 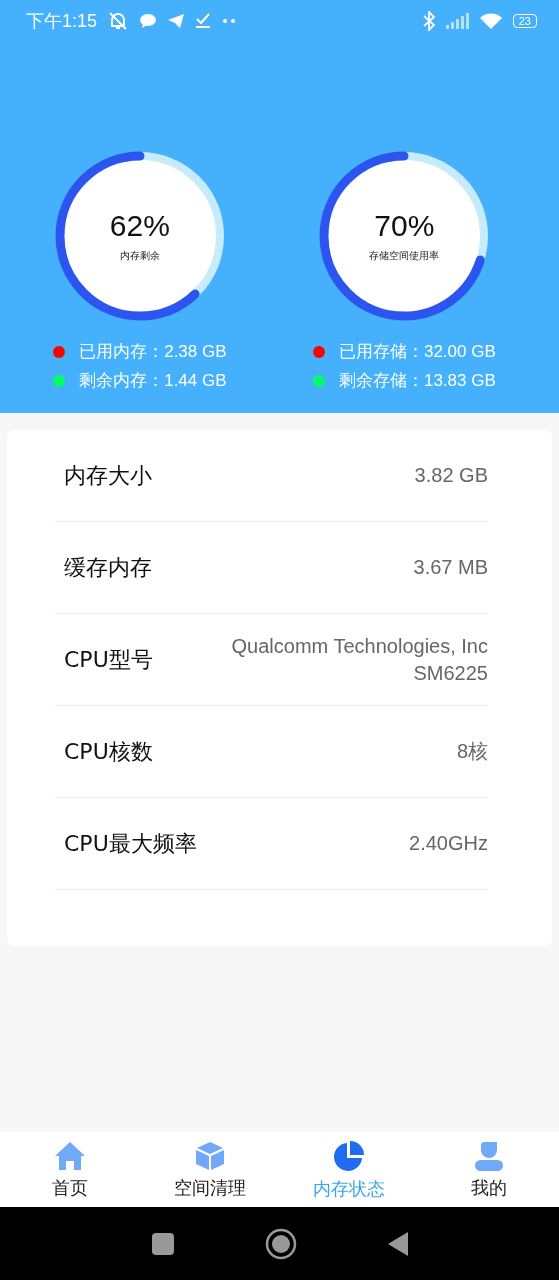 I want to click on info-value: 8核, so click(x=472, y=751).